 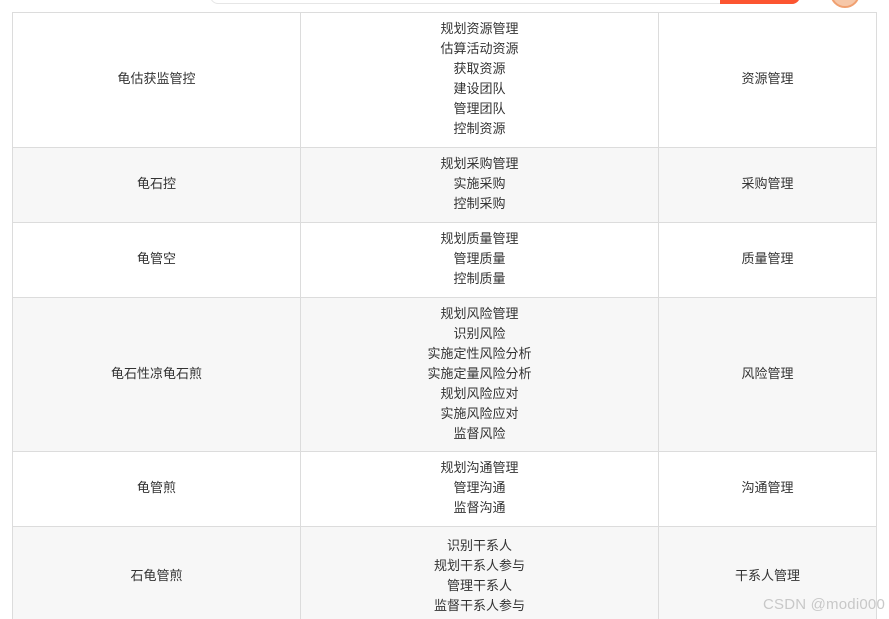 I want to click on knowledge-area-text: 质量管理, so click(x=767, y=259).